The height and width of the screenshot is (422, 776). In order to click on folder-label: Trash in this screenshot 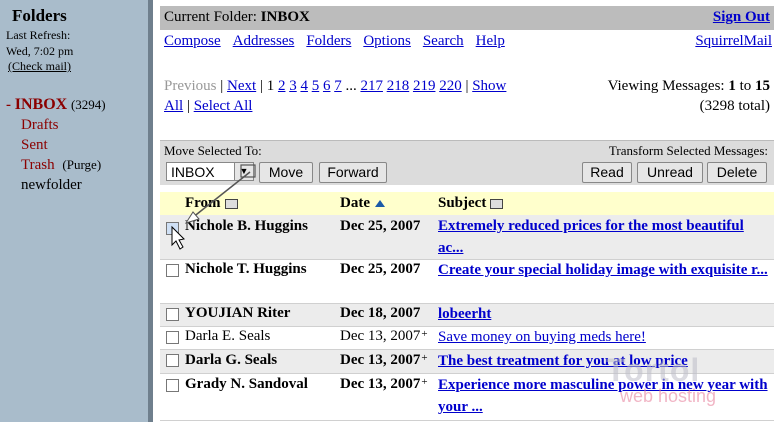, I will do `click(38, 165)`.